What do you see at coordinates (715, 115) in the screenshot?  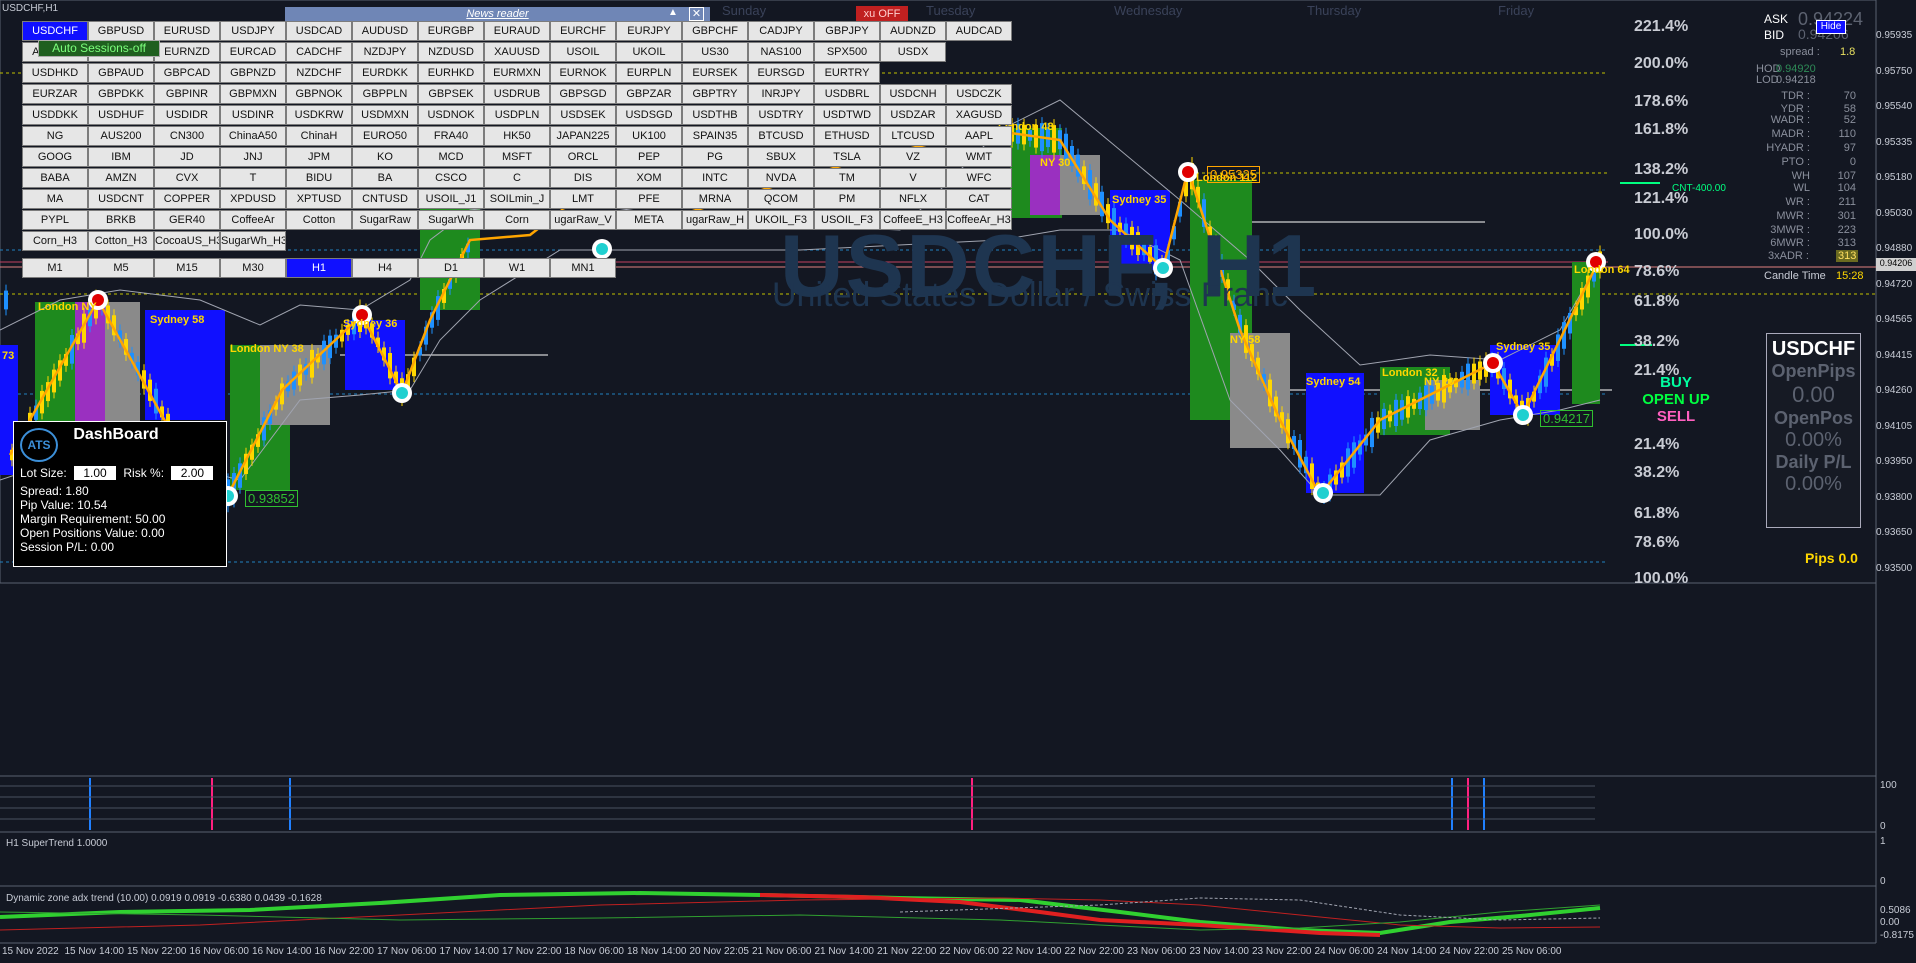 I see `symbol-button-usdthb: USDTHB` at bounding box center [715, 115].